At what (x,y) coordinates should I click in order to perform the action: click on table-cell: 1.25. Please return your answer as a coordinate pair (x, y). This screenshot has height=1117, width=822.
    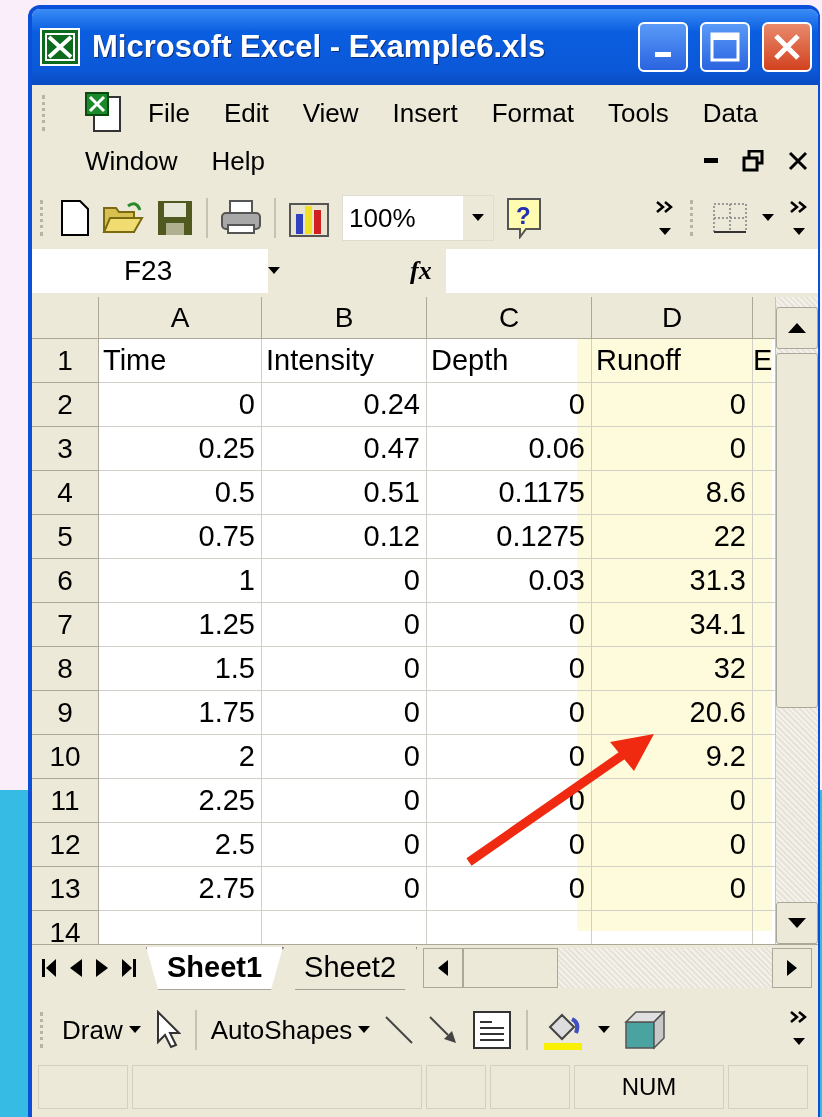
    Looking at the image, I should click on (180, 625).